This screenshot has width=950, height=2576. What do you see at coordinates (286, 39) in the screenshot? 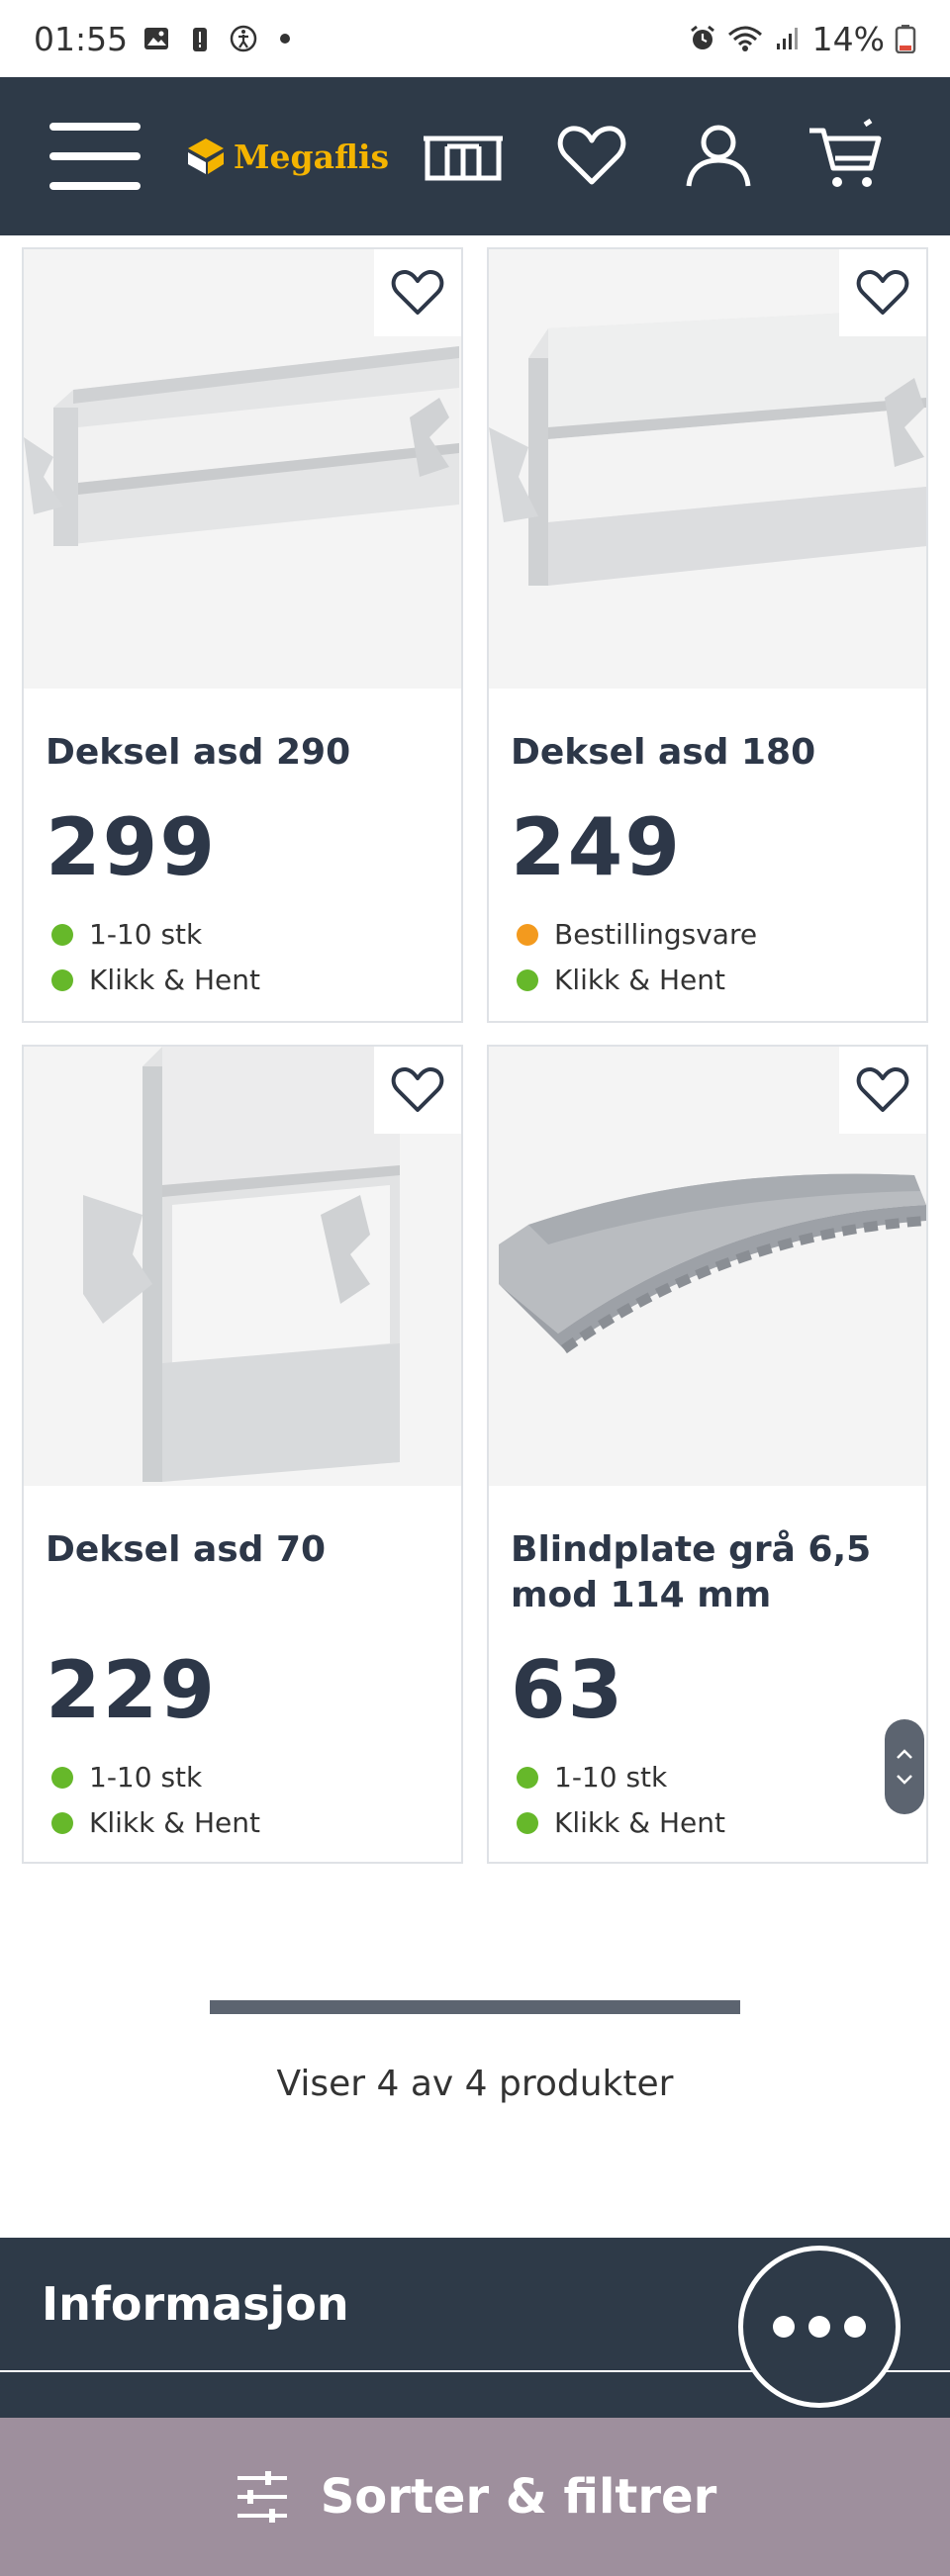
I see `notification-dot-icon` at bounding box center [286, 39].